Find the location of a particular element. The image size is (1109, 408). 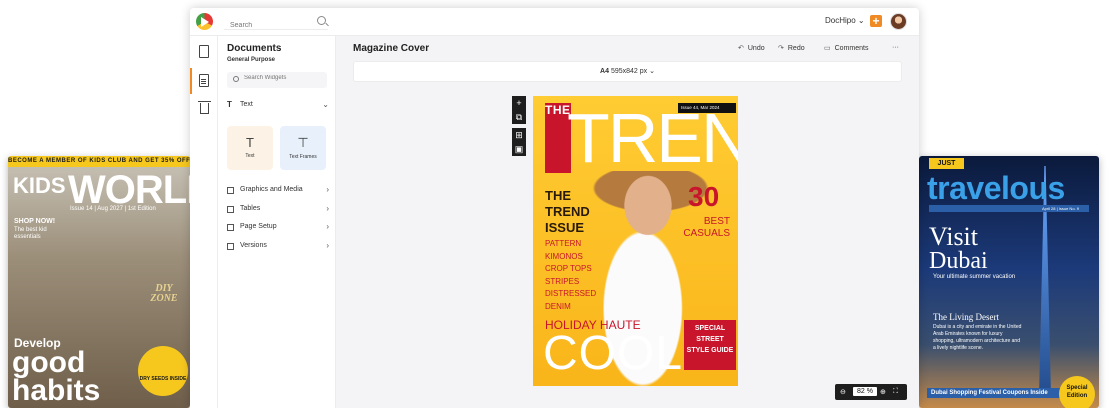

section-graphics-label: Graphics and Media is located at coordinates (271, 189).